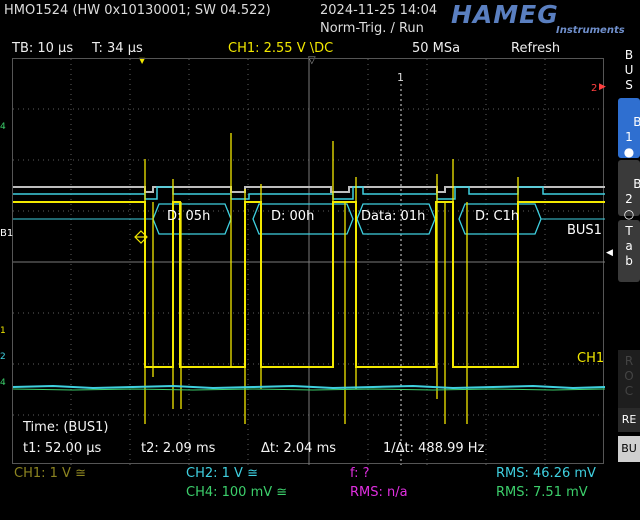  Describe the element at coordinates (436, 48) in the screenshot. I see `sample-rate-readout: 50 MSa` at that location.